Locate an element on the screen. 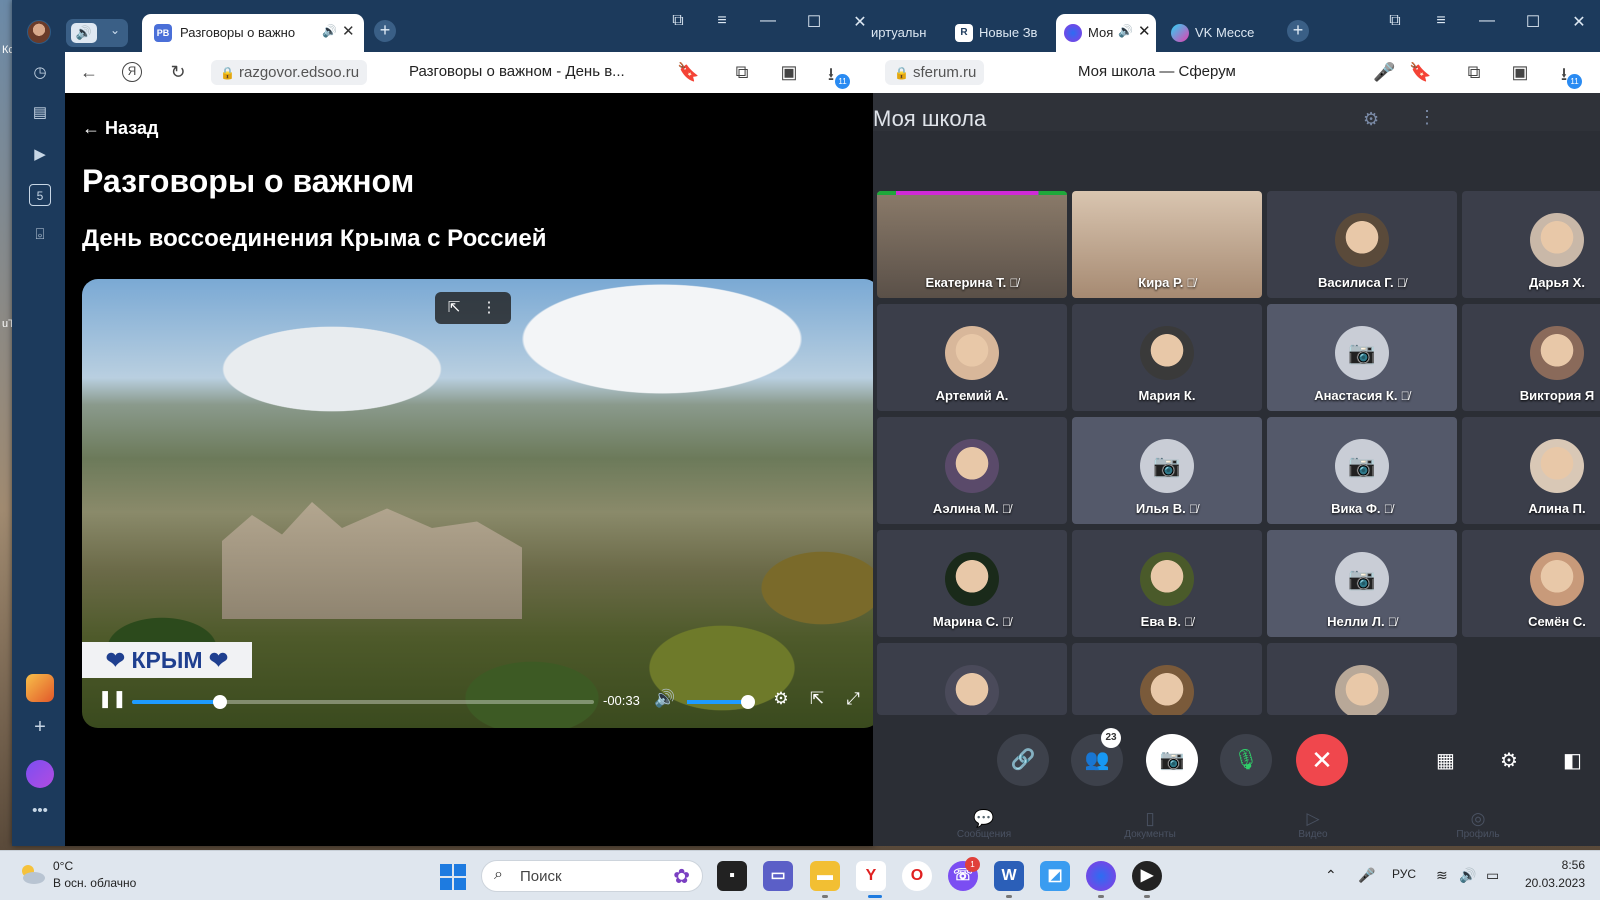 This screenshot has width=1600, height=900. participant-tile: 📷 Илья В. 🎙̸ is located at coordinates (1167, 470).